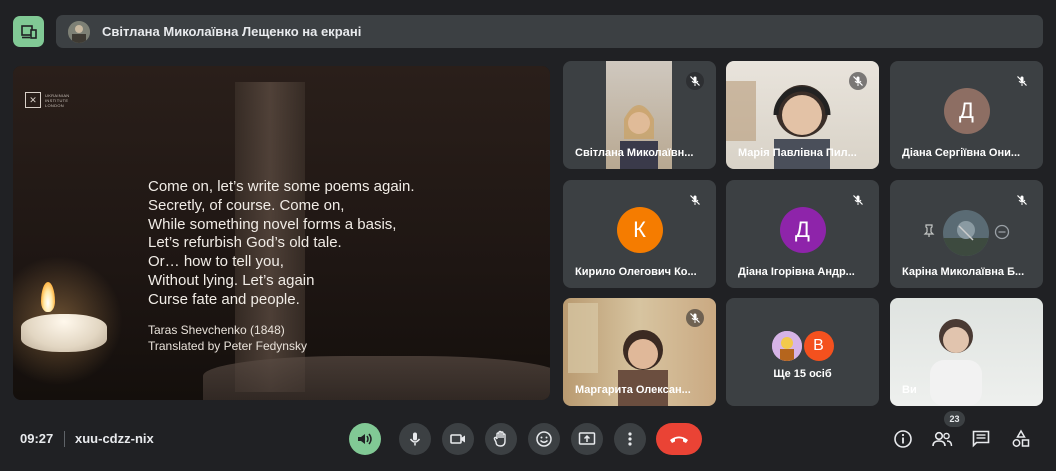  What do you see at coordinates (818, 345) in the screenshot?
I see `mini-avatar-letter: В` at bounding box center [818, 345].